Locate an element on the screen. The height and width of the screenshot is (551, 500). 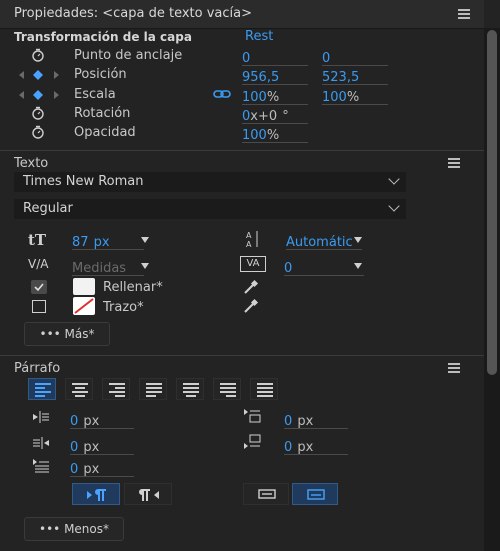
leading-field: Automátic is located at coordinates (324, 240).